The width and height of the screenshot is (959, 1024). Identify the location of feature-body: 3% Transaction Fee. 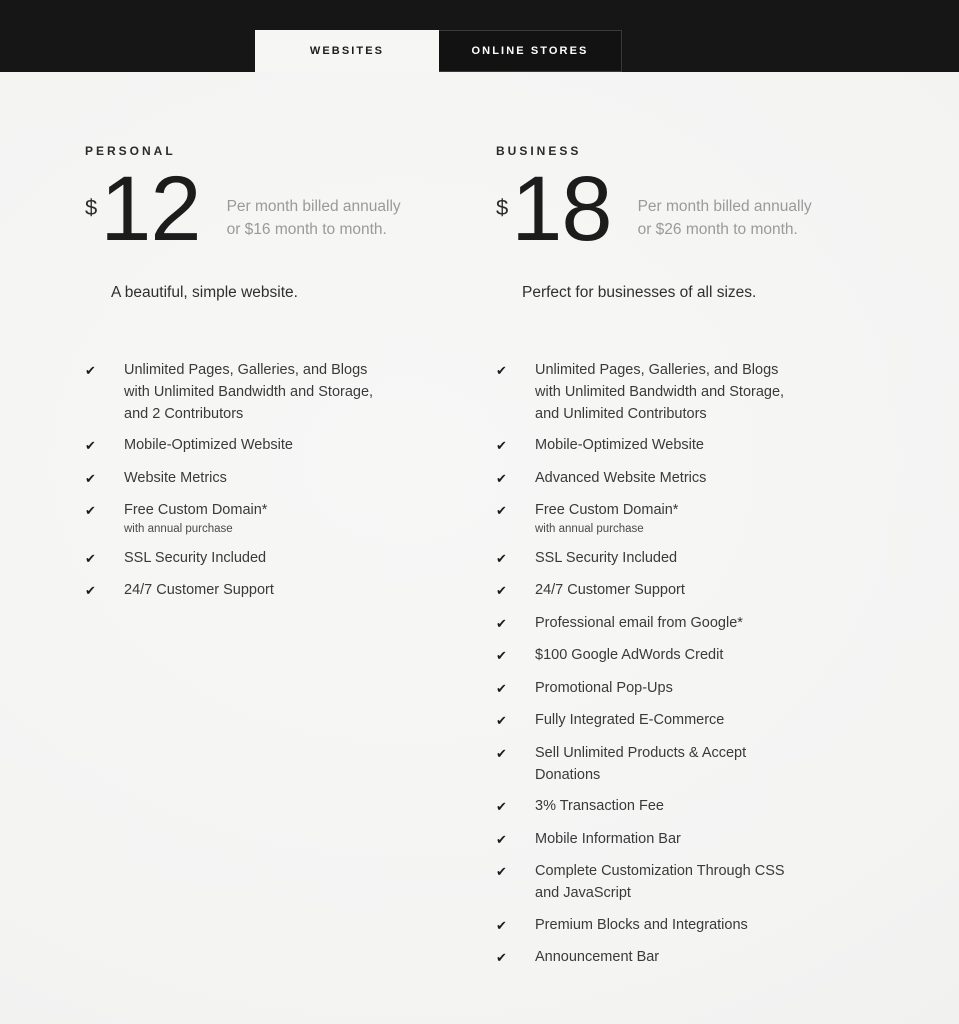
(591, 806).